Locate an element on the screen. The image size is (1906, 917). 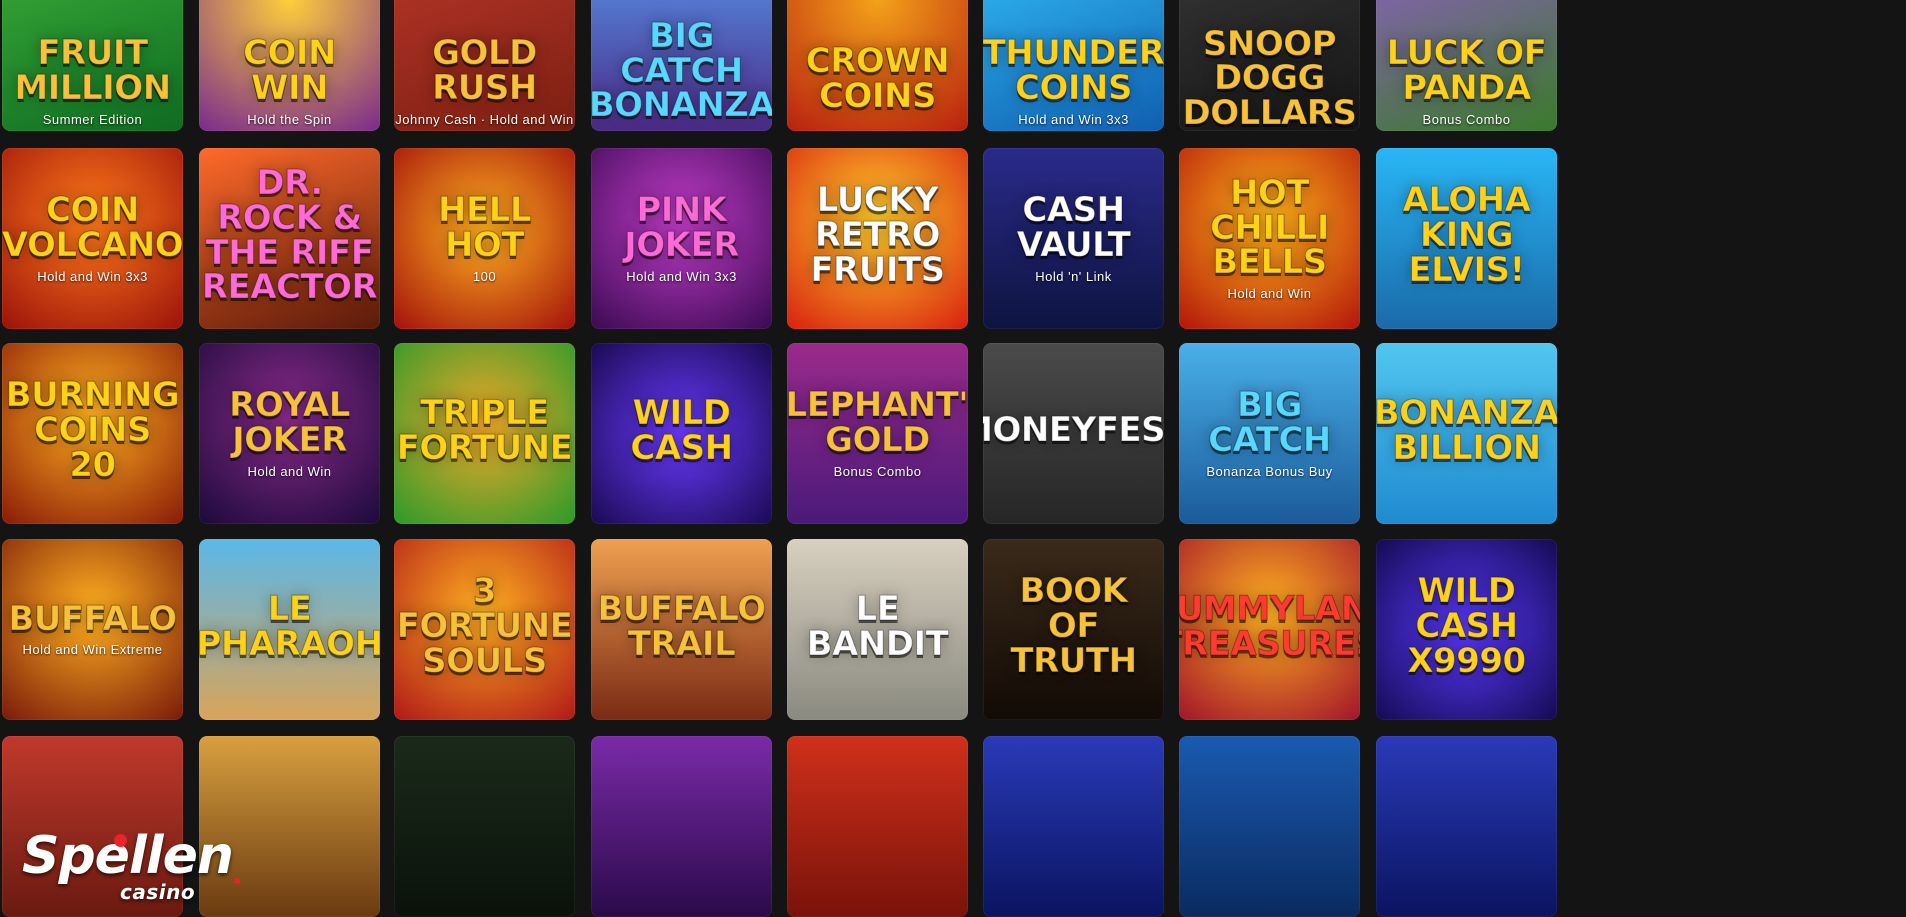
game-title: Elephant's Gold is located at coordinates (877, 422).